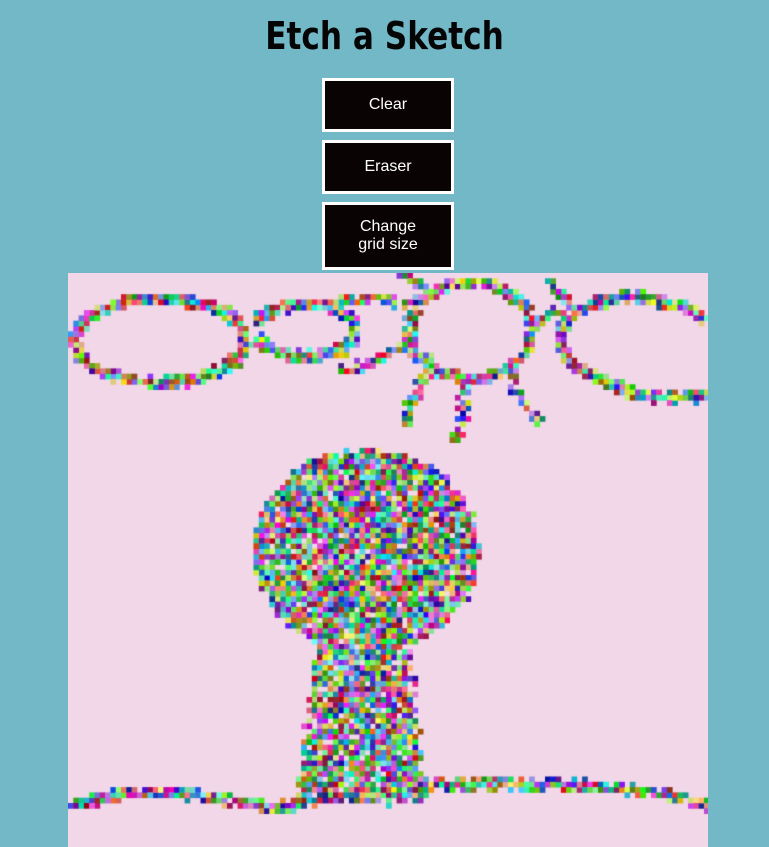 Image resolution: width=769 pixels, height=847 pixels. What do you see at coordinates (388, 105) in the screenshot?
I see `clear-button: Clear` at bounding box center [388, 105].